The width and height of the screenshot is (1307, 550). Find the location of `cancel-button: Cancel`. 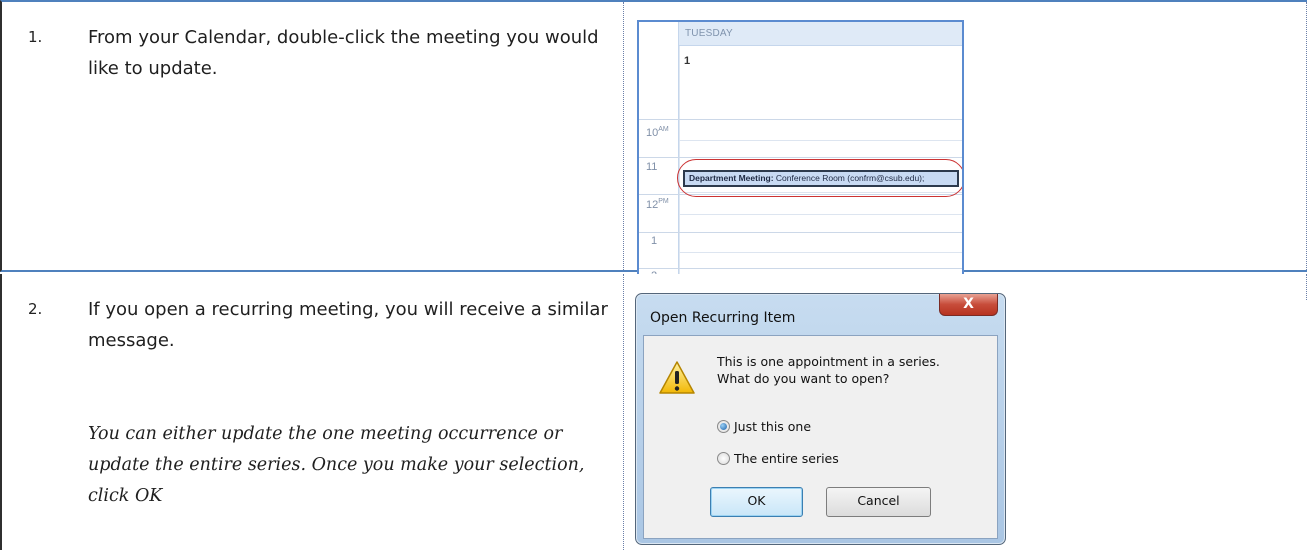

cancel-button: Cancel is located at coordinates (878, 502).